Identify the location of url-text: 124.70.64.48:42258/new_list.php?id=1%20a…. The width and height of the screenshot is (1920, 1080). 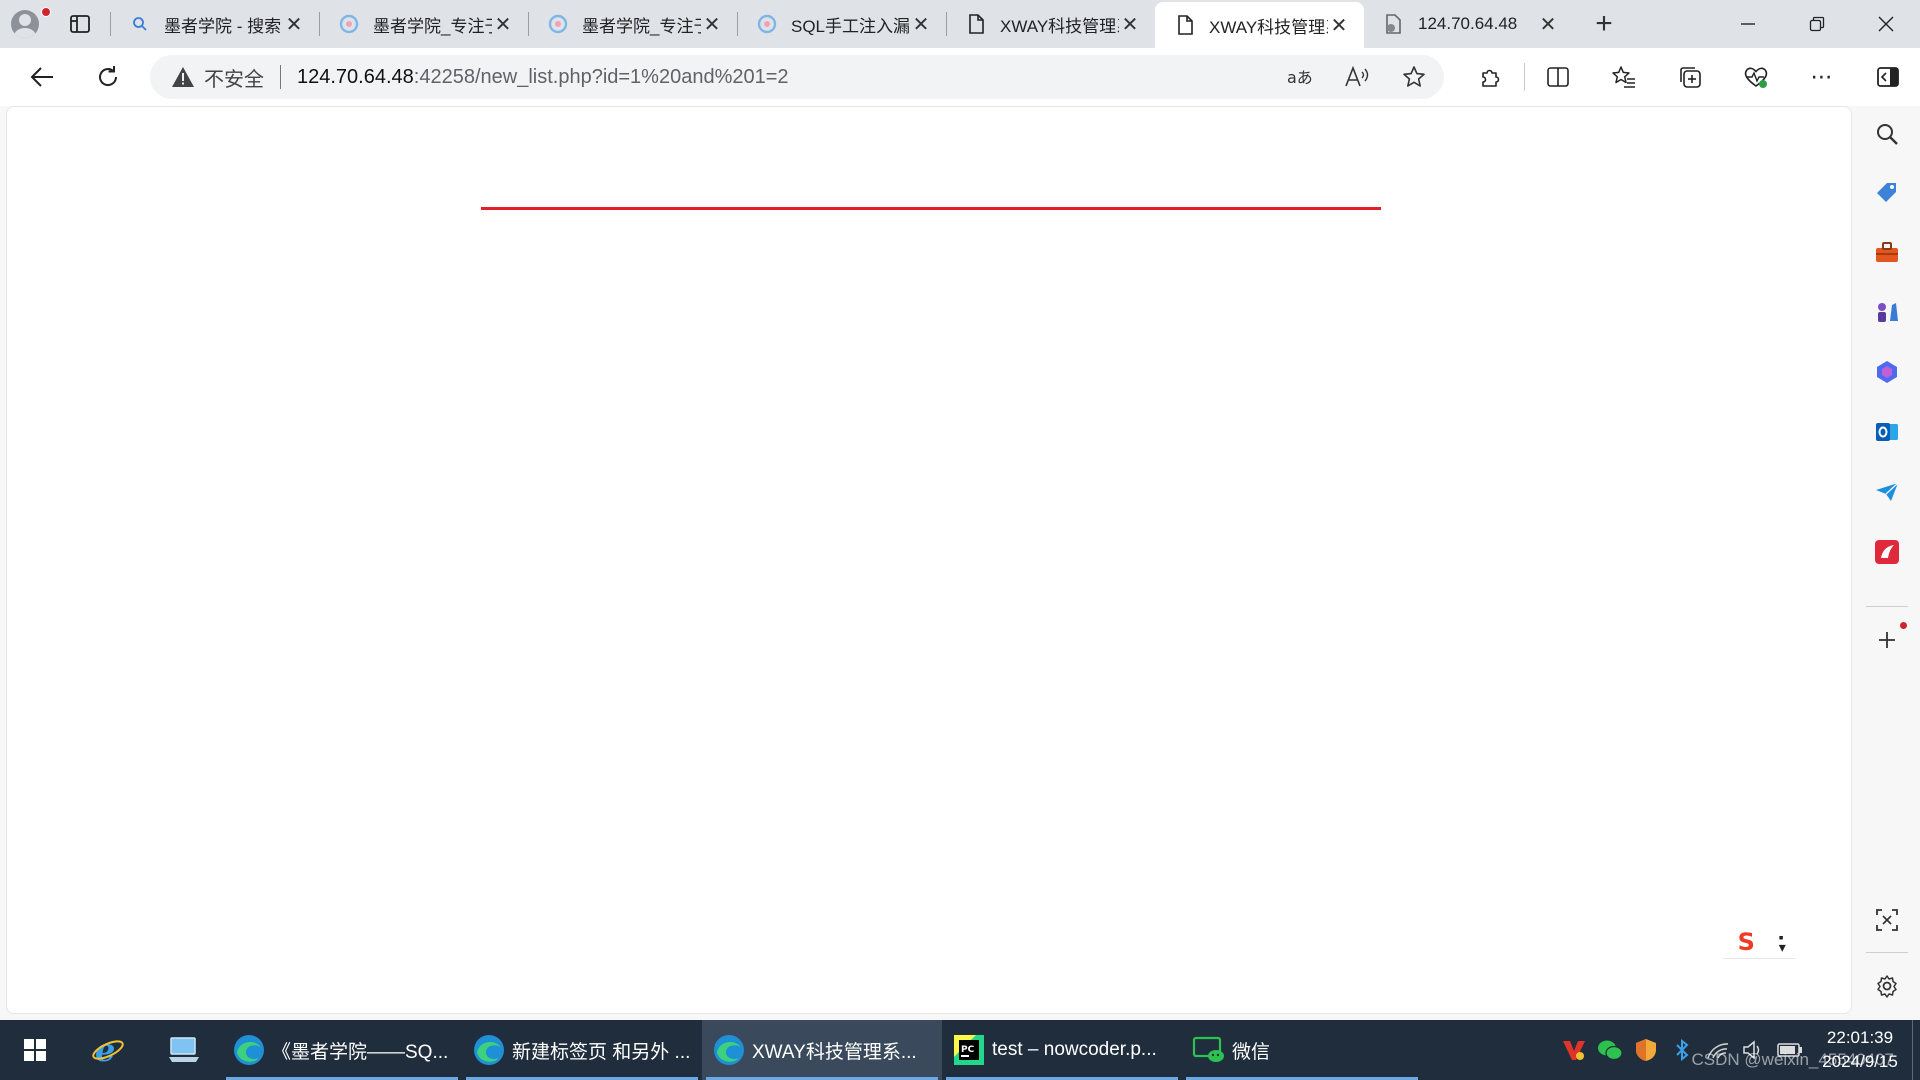
(543, 77).